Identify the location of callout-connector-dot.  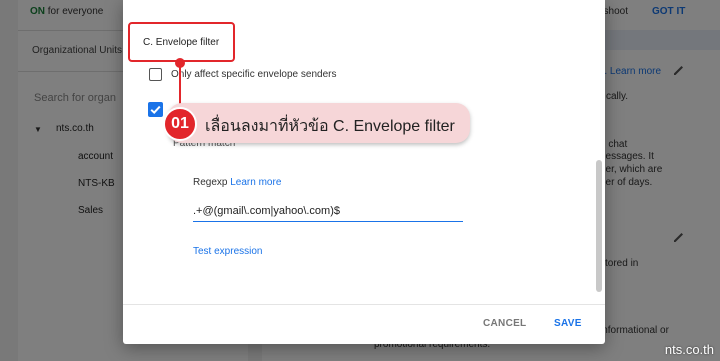
(180, 63).